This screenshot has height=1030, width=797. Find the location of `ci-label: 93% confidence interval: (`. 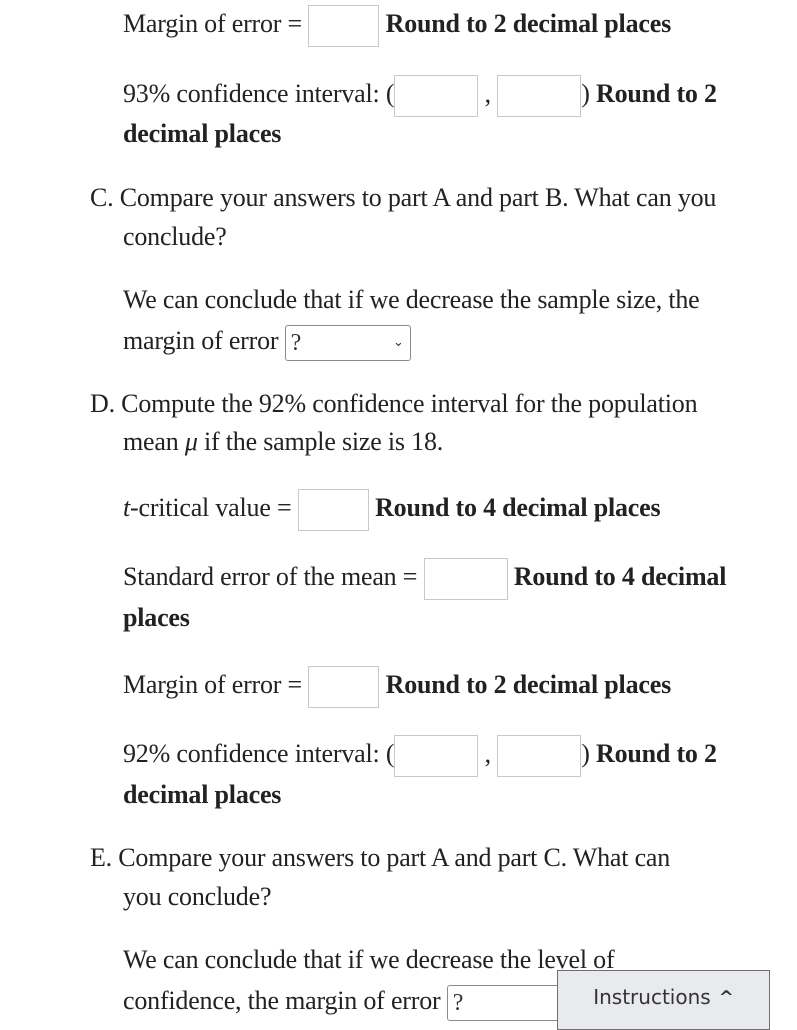

ci-label: 93% confidence interval: ( is located at coordinates (259, 93).